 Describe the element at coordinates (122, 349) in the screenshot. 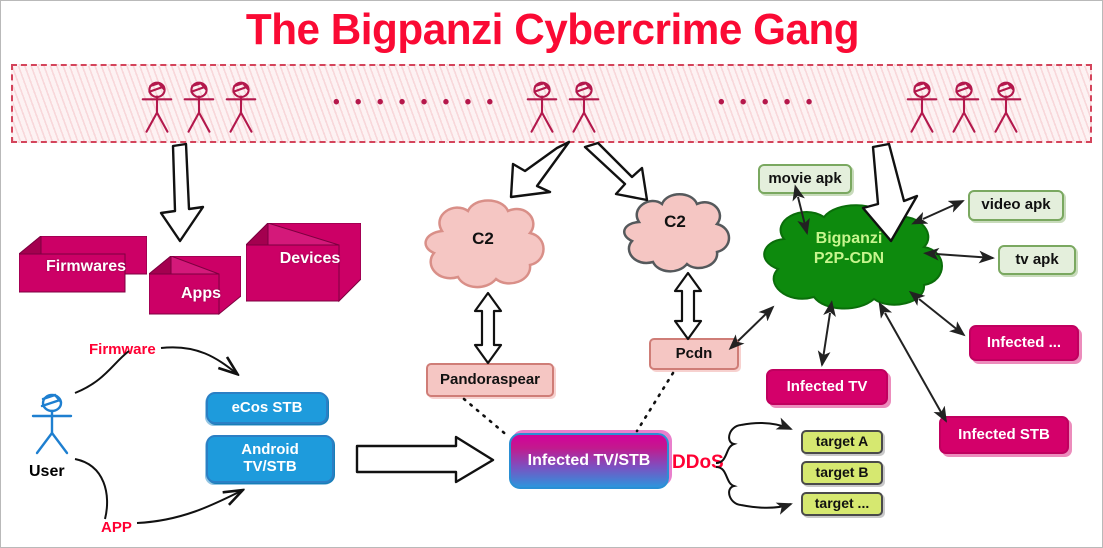

I see `firmware-path-label: Firmware` at that location.